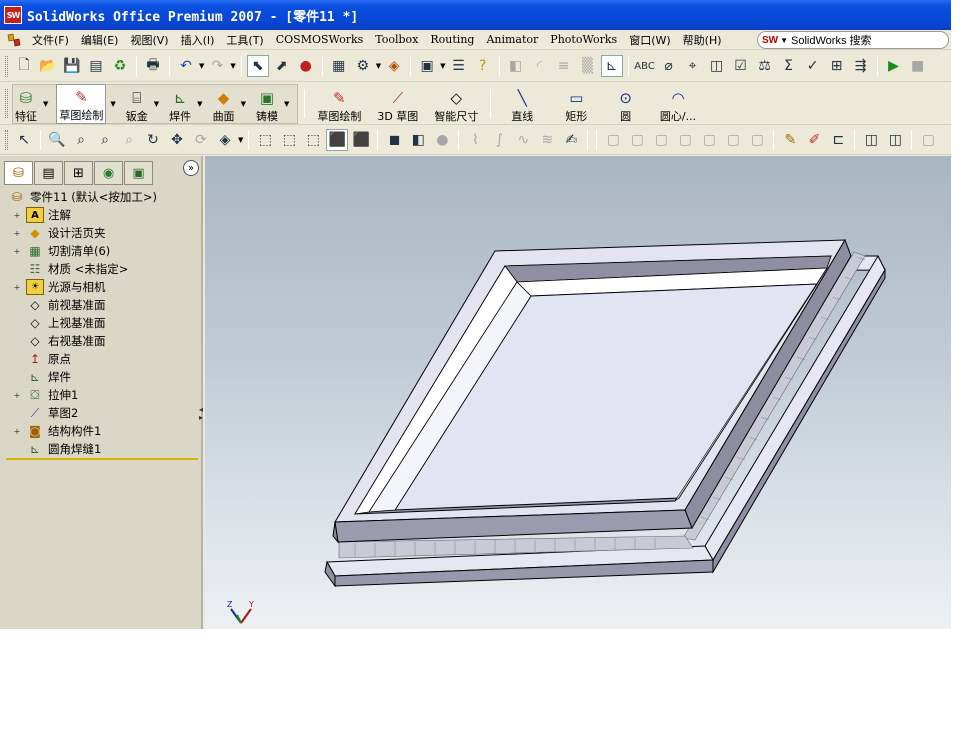 Image resolution: width=978 pixels, height=742 pixels. Describe the element at coordinates (613, 140) in the screenshot. I see `view-front-icon: ▢` at that location.